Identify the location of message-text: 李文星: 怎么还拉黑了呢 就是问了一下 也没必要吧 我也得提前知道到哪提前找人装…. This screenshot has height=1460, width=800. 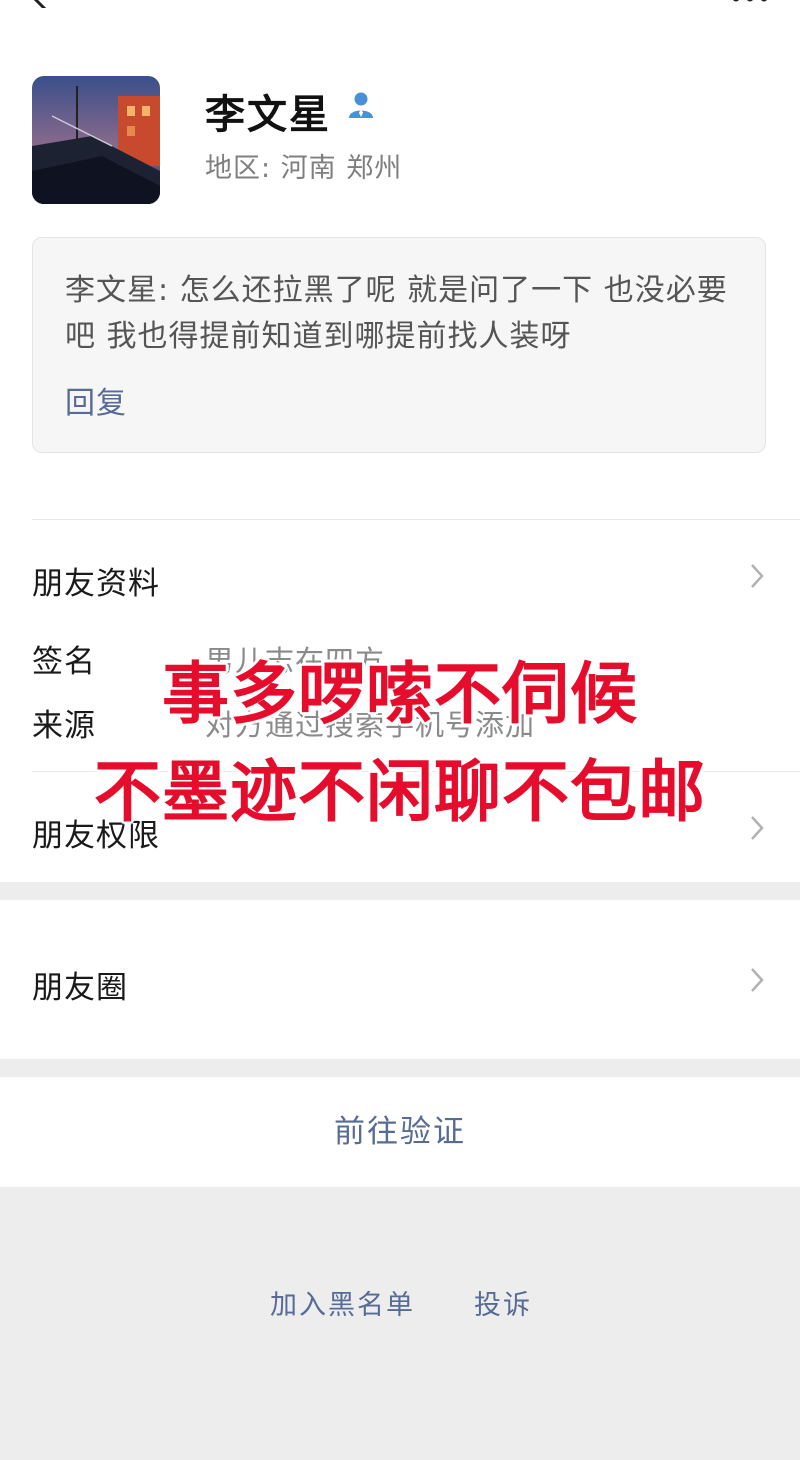
(396, 313).